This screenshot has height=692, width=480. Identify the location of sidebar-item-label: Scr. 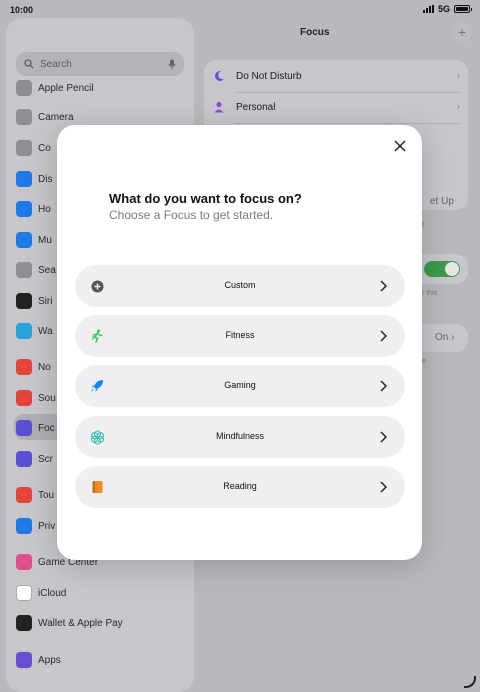
(45, 459).